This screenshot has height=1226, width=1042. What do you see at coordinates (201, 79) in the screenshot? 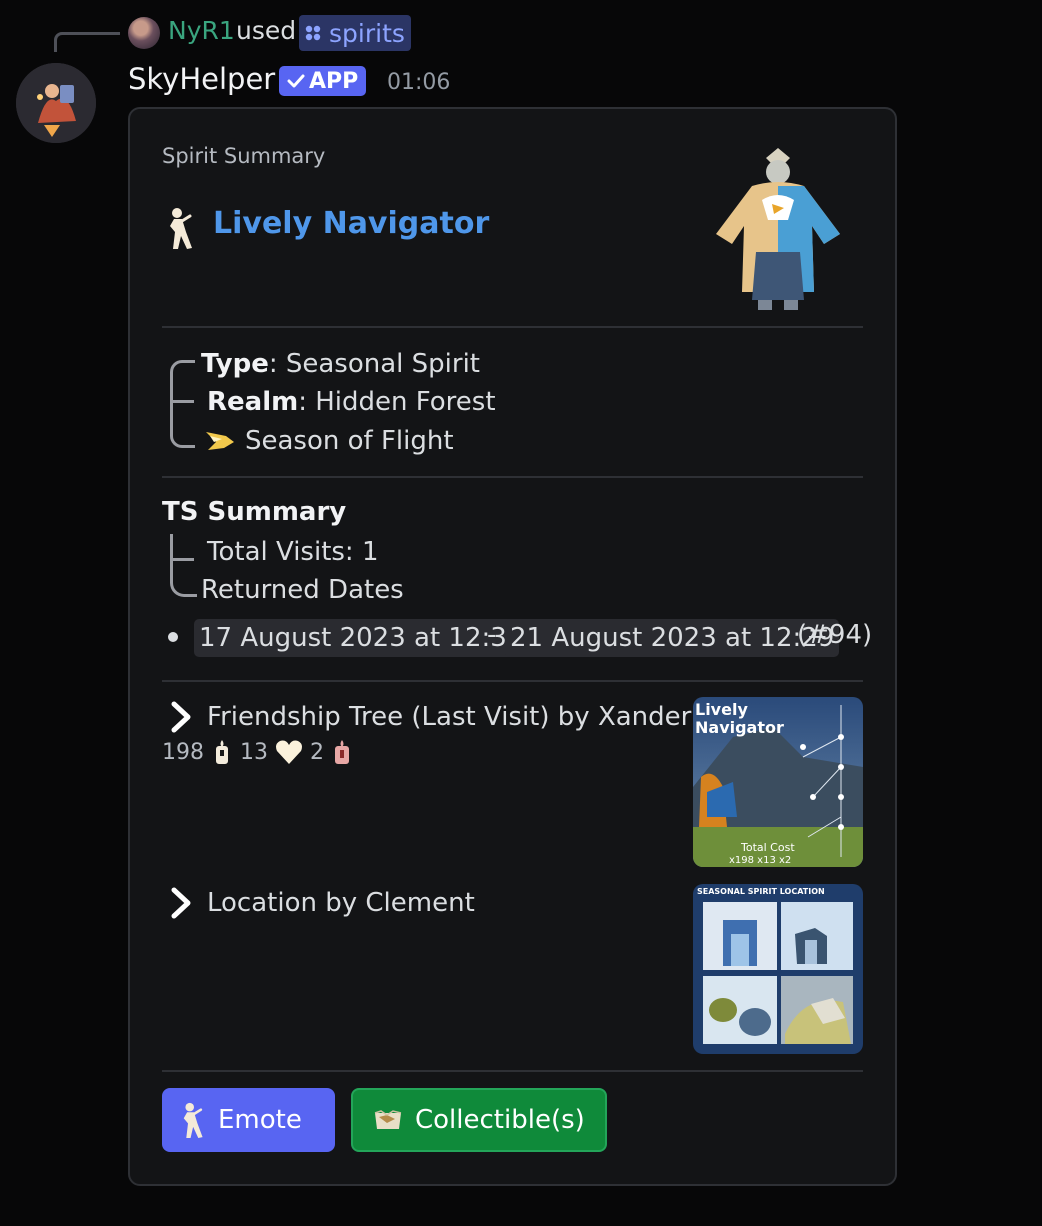
I see `bot-name: SkyHelper` at bounding box center [201, 79].